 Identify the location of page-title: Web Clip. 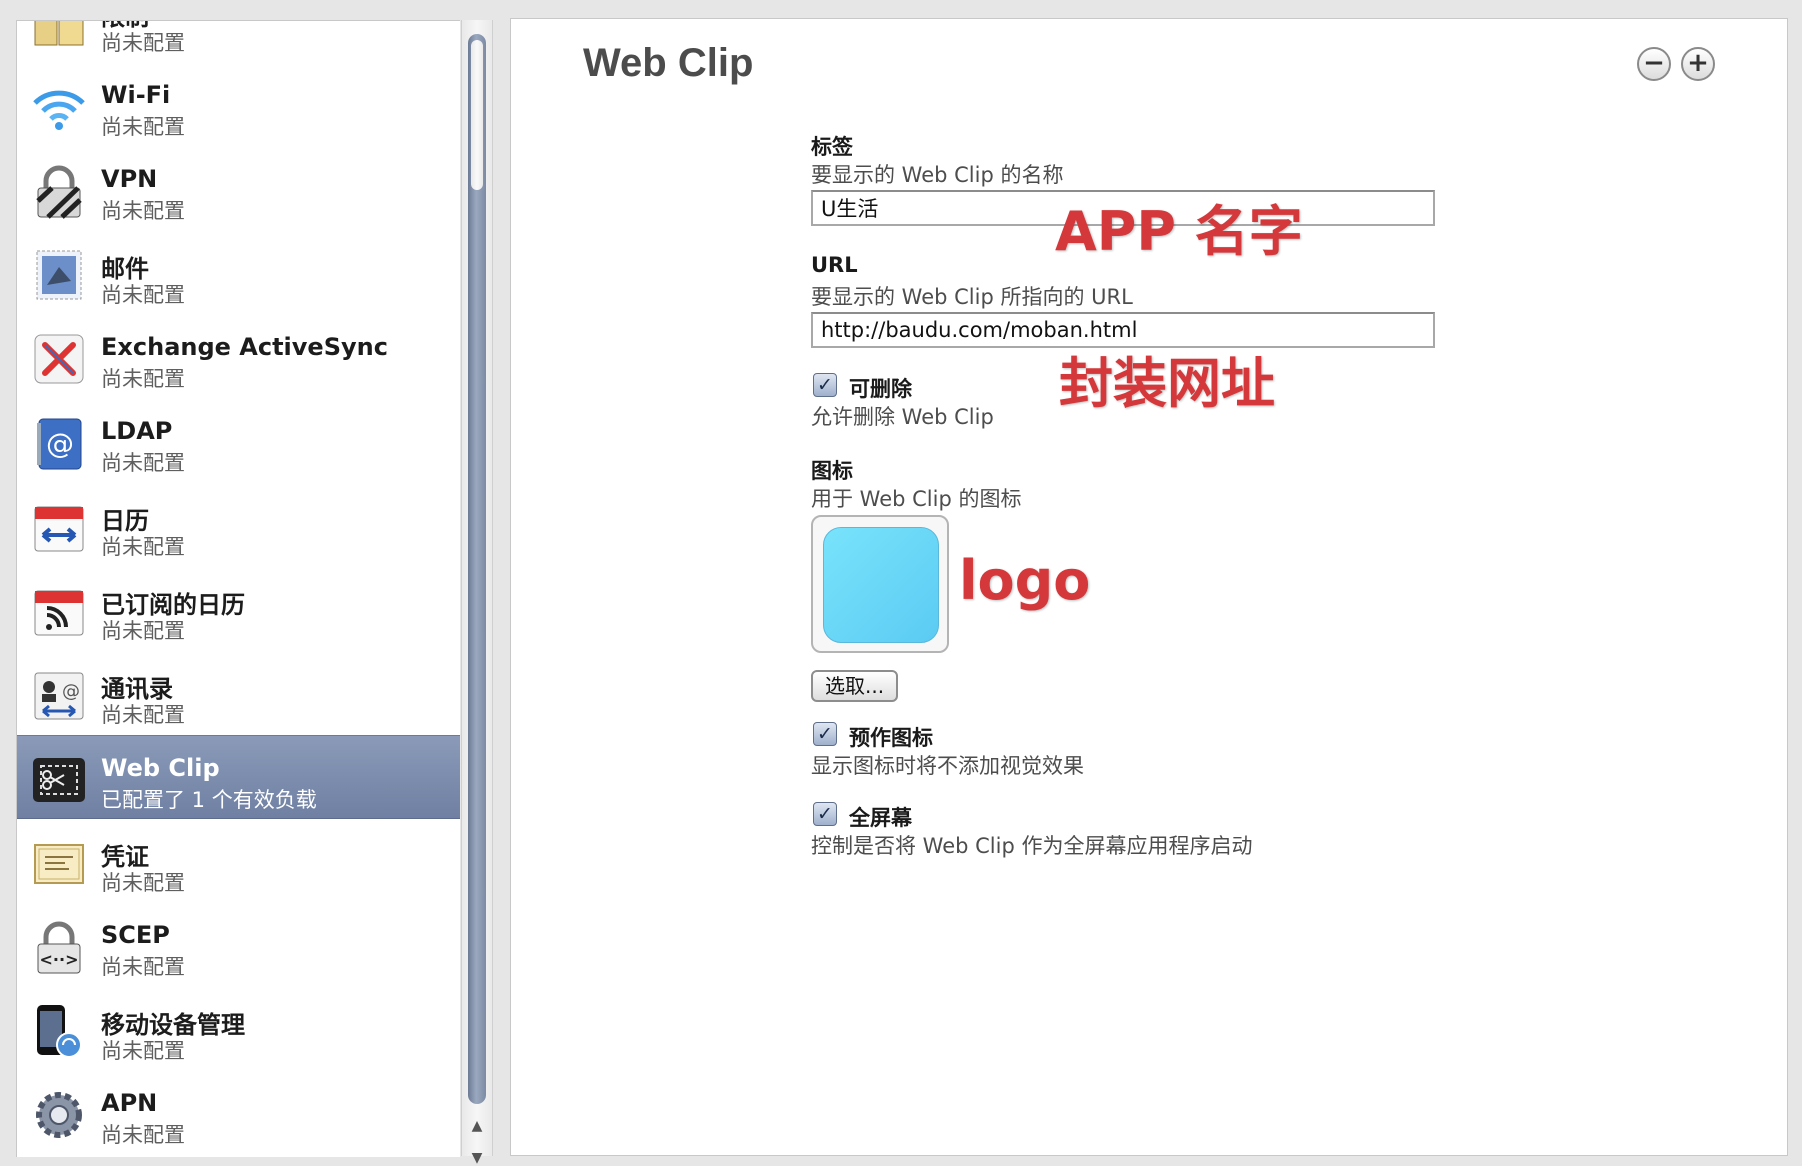
(668, 63).